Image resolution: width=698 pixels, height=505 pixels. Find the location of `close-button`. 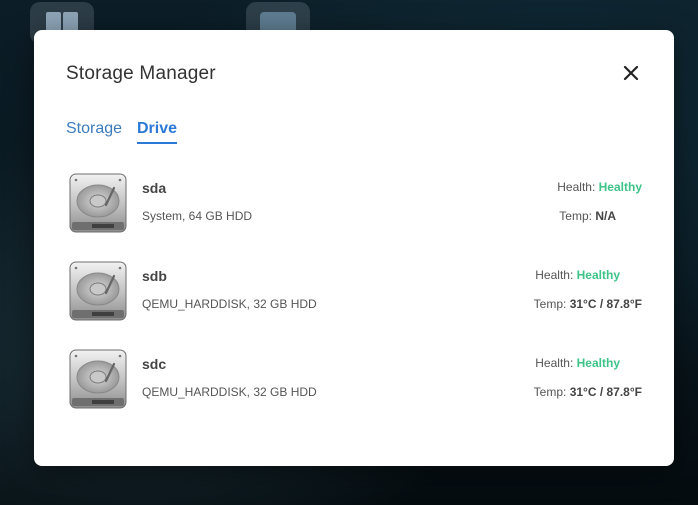

close-button is located at coordinates (631, 73).